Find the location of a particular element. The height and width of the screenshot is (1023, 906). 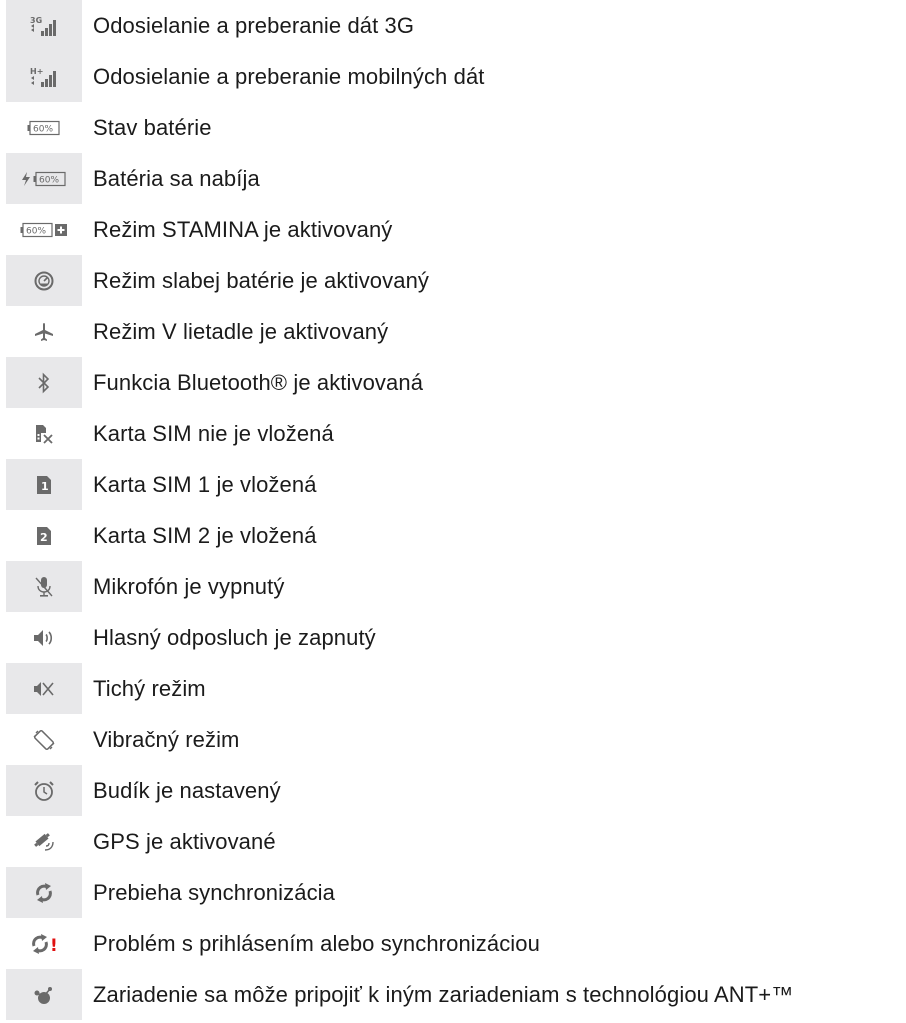

row-label: Stav batérie is located at coordinates (152, 127).